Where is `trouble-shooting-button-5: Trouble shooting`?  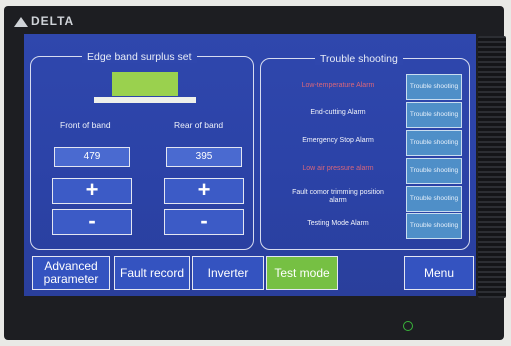
trouble-shooting-button-5: Trouble shooting is located at coordinates (434, 199).